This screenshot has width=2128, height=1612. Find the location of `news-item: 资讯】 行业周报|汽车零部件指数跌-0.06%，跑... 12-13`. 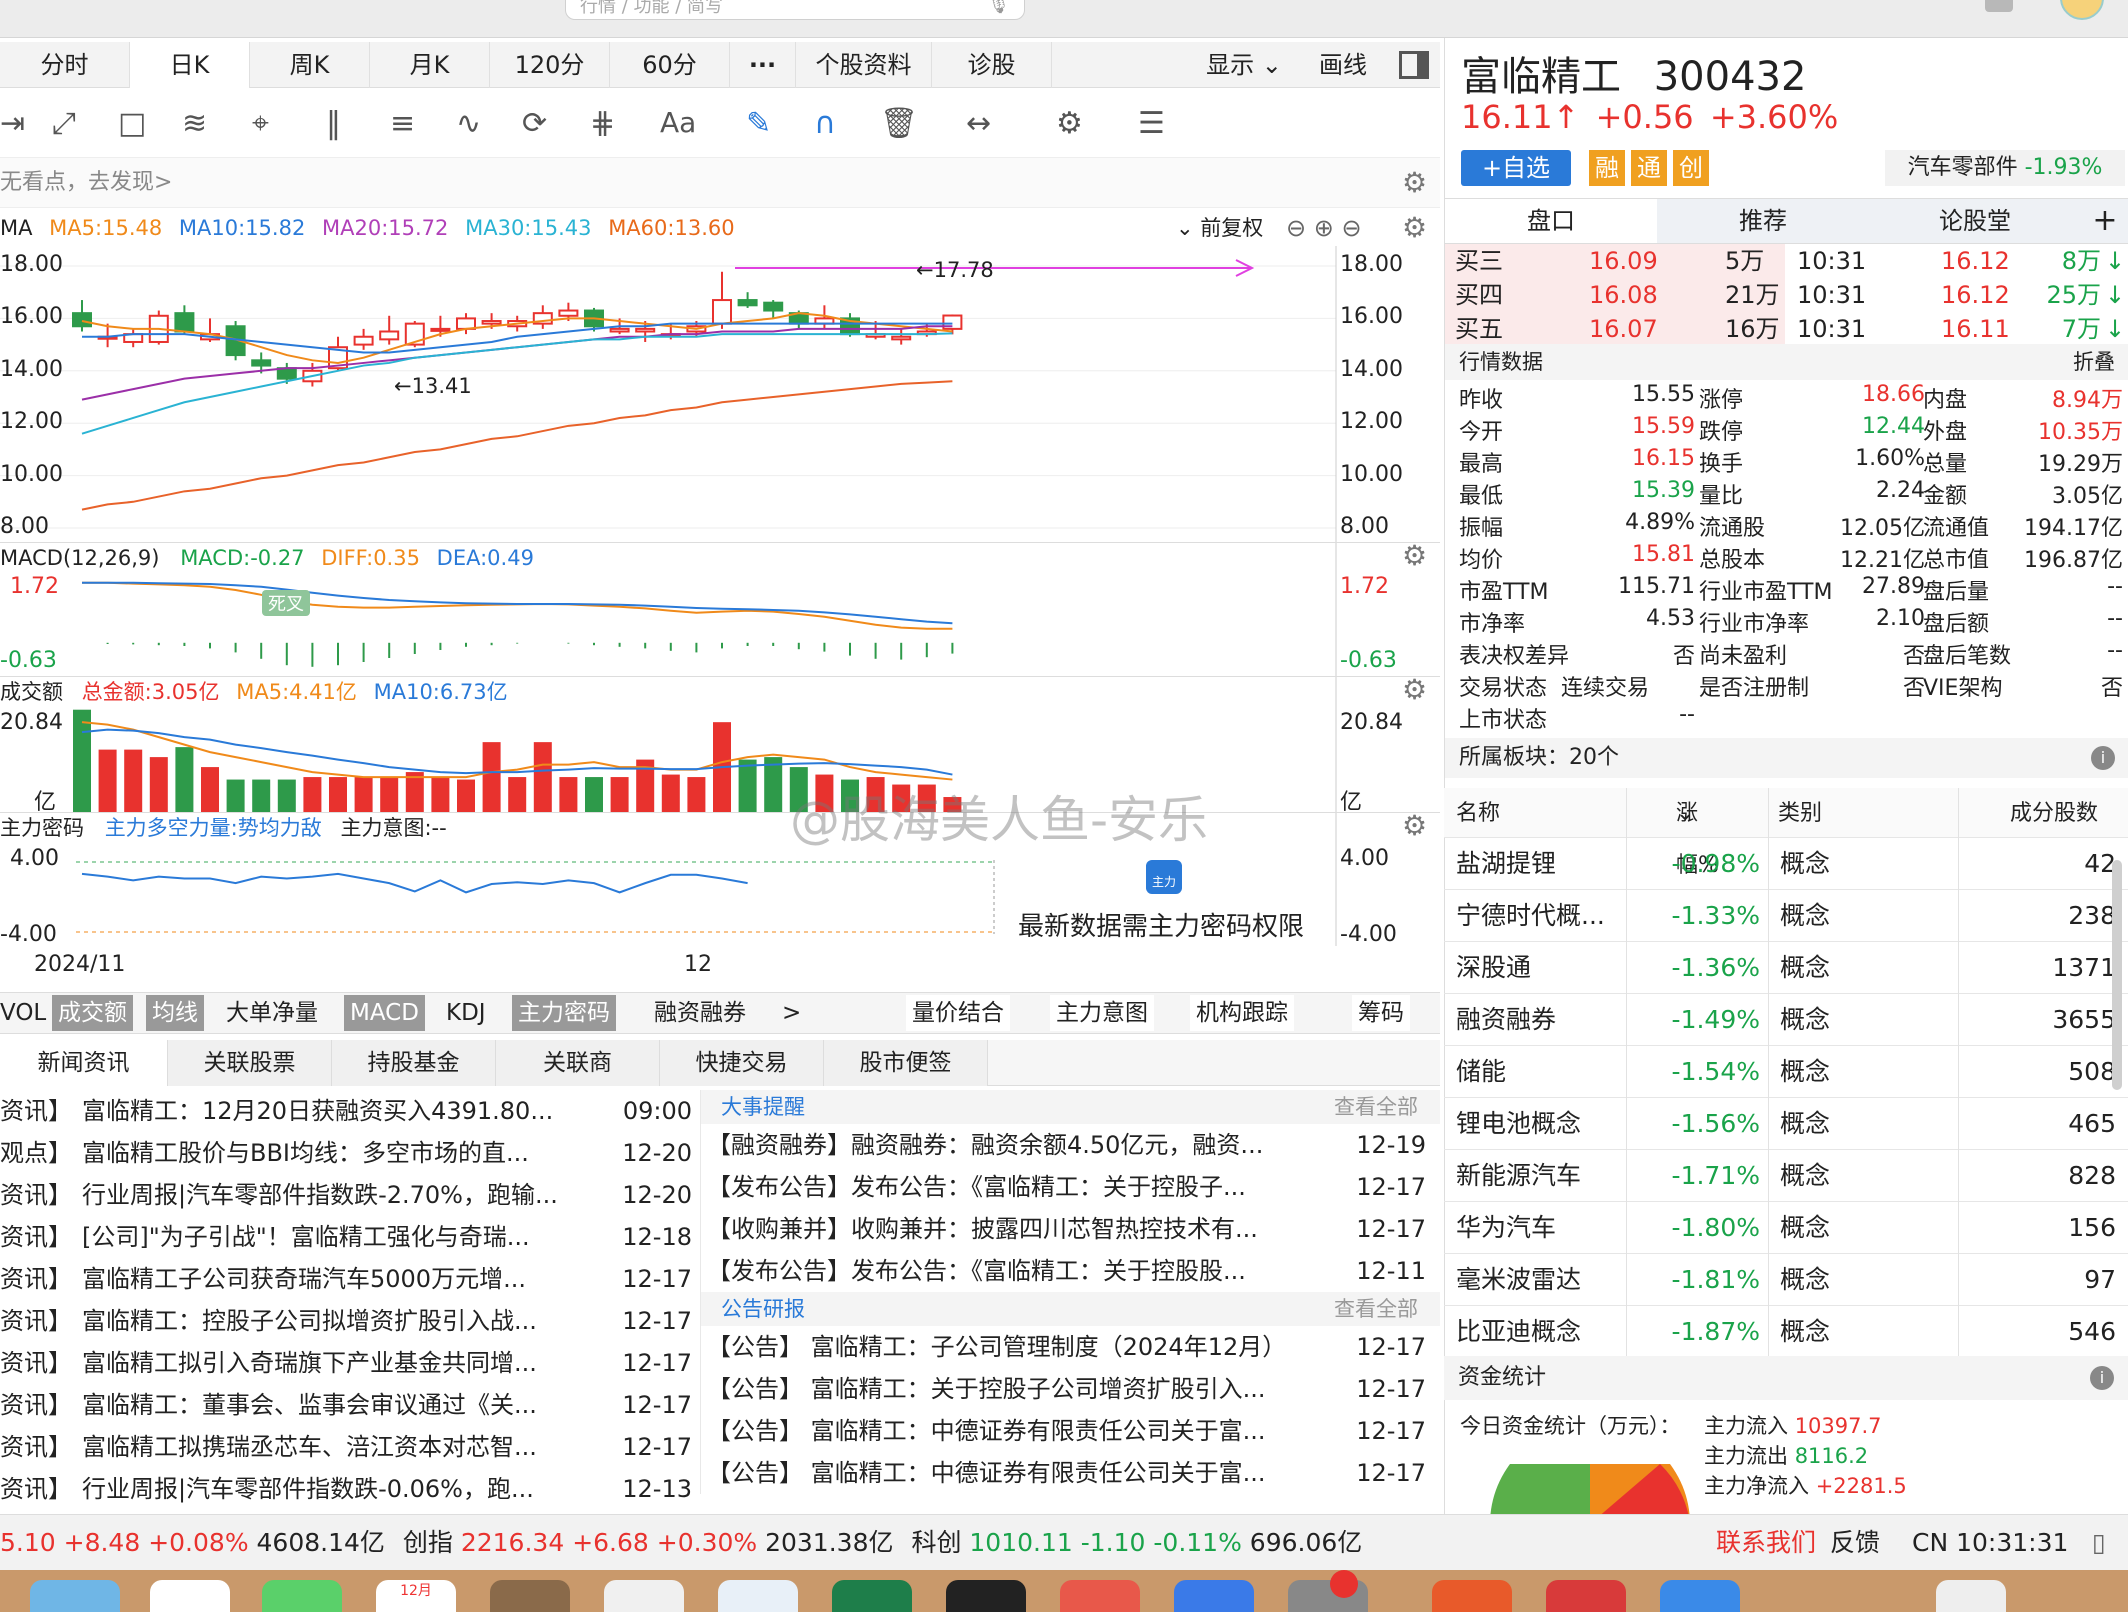

news-item: 资讯】 行业周报|汽车零部件指数跌-0.06%，跑... 12-13 is located at coordinates (350, 1489).